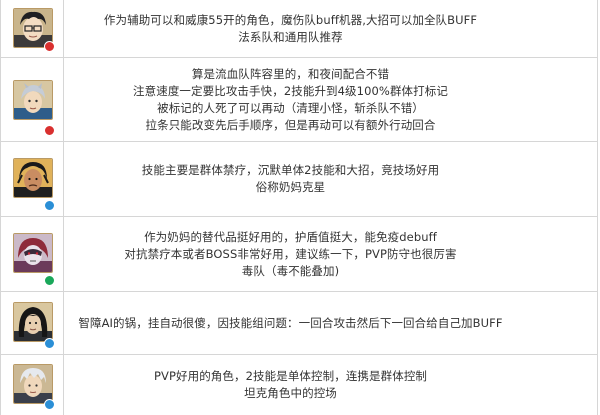 The image size is (600, 415). I want to click on description-cell: 智障AI的锅，挂自动很傻，因技能组问题：一回合攻击然后下一回合给自己加BUFF, so click(330, 323).